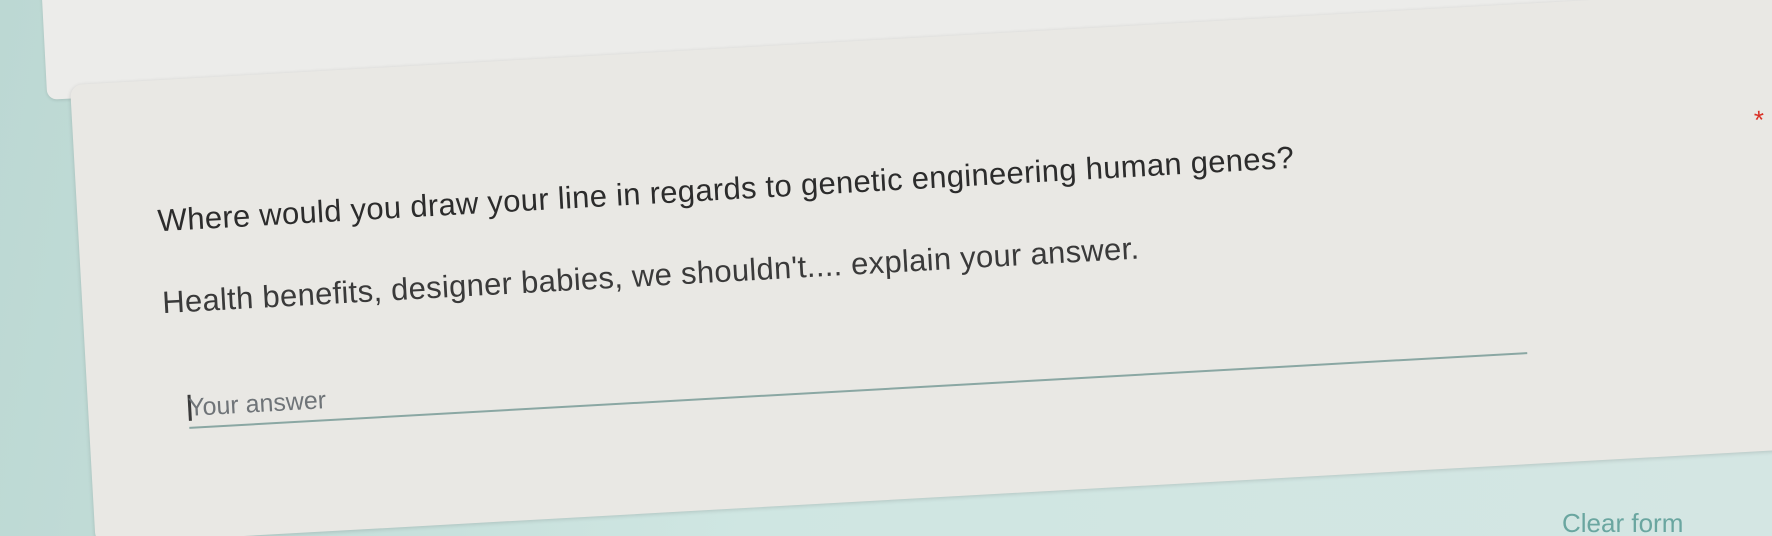 The width and height of the screenshot is (1772, 536). What do you see at coordinates (1622, 522) in the screenshot?
I see `clear-form-button: Clear form` at bounding box center [1622, 522].